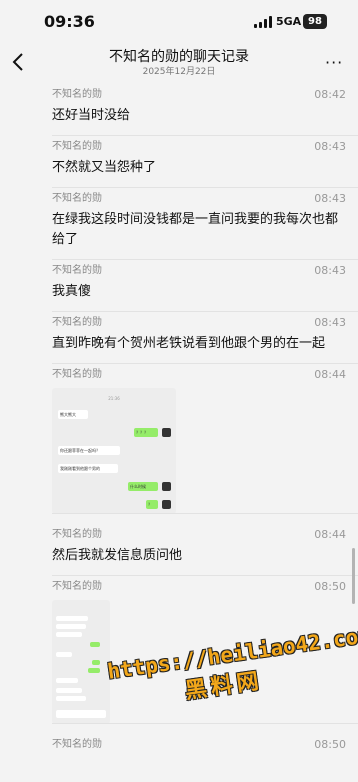  Describe the element at coordinates (80, 468) in the screenshot. I see `screenshot-text: 我刚刚看到他跟个男的` at that location.